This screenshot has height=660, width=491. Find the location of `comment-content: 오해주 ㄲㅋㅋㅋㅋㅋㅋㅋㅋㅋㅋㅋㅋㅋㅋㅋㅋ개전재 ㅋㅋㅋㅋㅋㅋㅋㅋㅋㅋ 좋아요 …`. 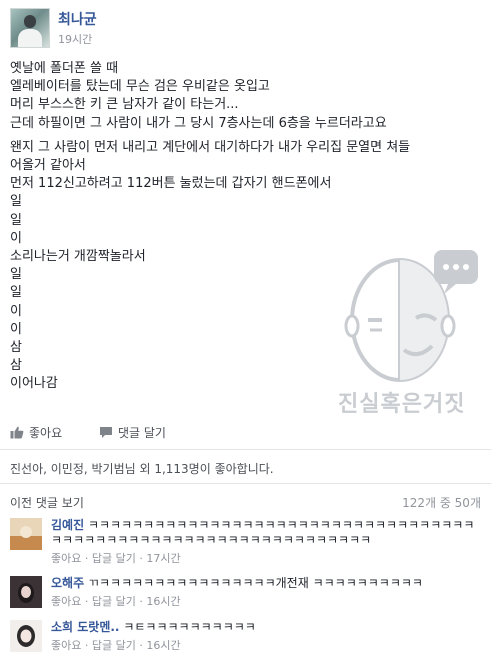

comment-content: 오해주 ㄲㅋㅋㅋㅋㅋㅋㅋㅋㅋㅋㅋㅋㅋㅋㅋㅋ개전재 ㅋㅋㅋㅋㅋㅋㅋㅋㅋㅋ 좋아요 … is located at coordinates (266, 592).